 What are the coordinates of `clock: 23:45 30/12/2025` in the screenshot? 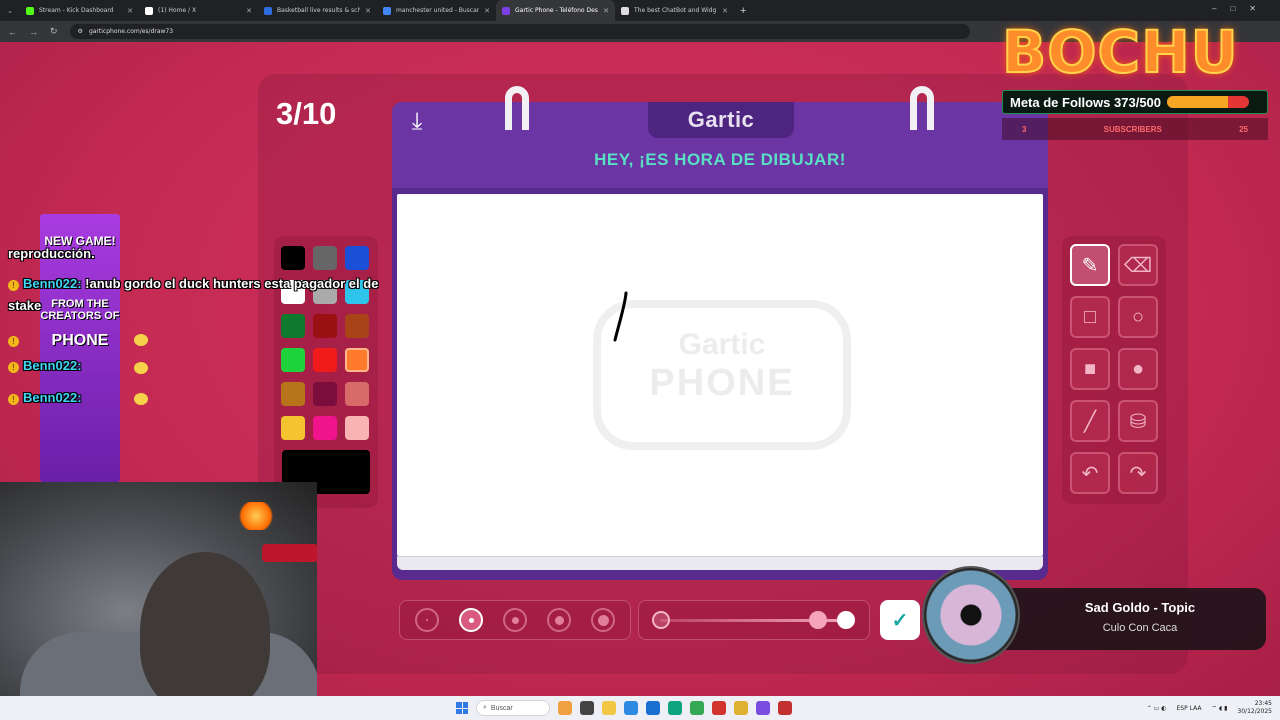 It's located at (1254, 708).